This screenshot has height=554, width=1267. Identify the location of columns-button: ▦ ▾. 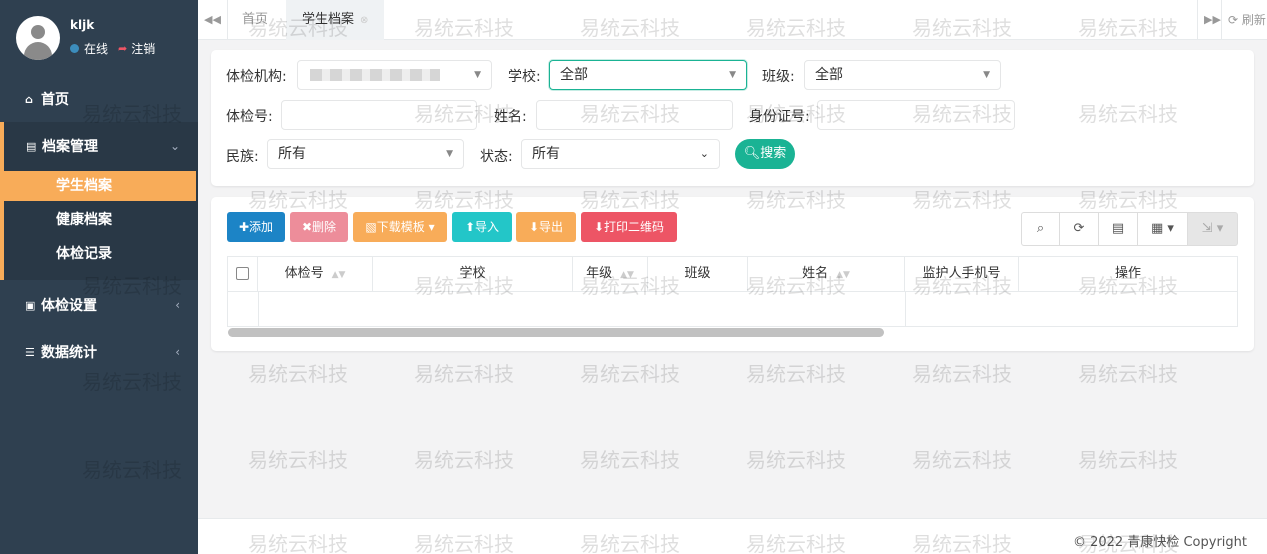
(1162, 229).